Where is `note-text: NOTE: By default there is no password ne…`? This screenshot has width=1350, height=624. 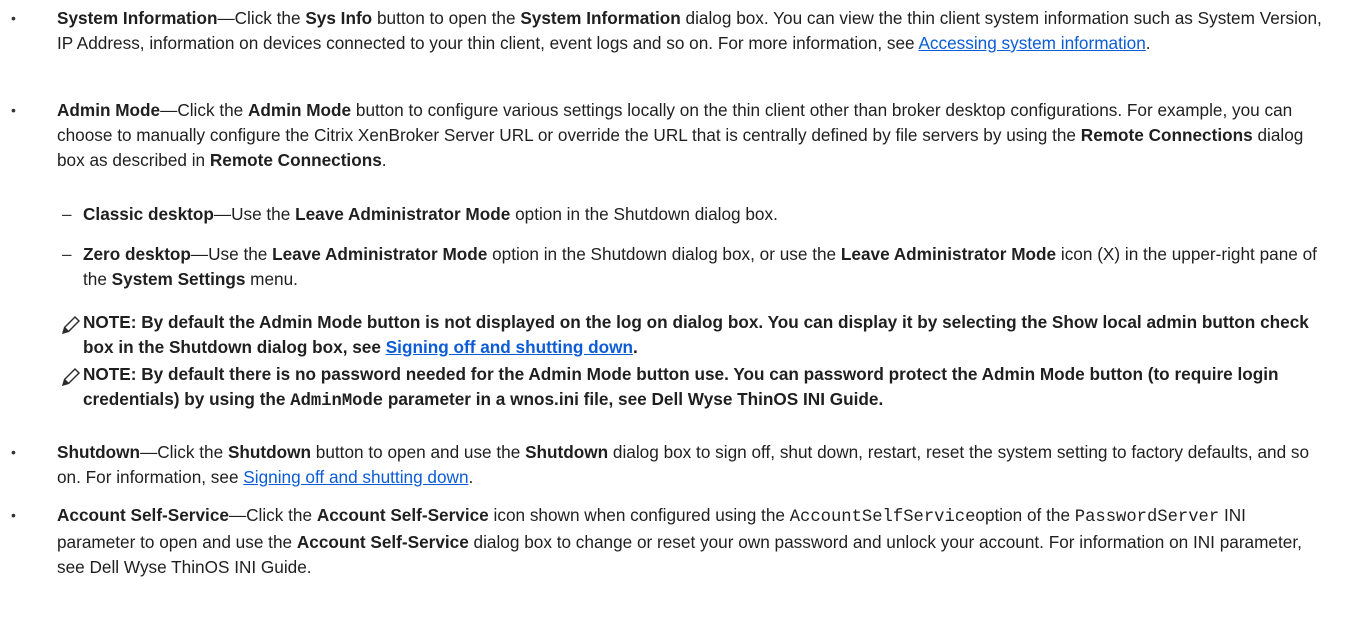 note-text: NOTE: By default there is no password ne… is located at coordinates (681, 387).